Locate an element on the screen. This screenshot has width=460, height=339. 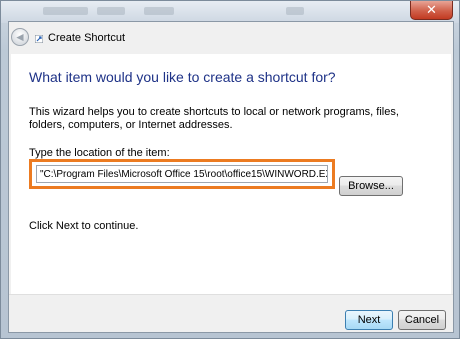
dialog-title: Create Shortcut is located at coordinates (87, 38).